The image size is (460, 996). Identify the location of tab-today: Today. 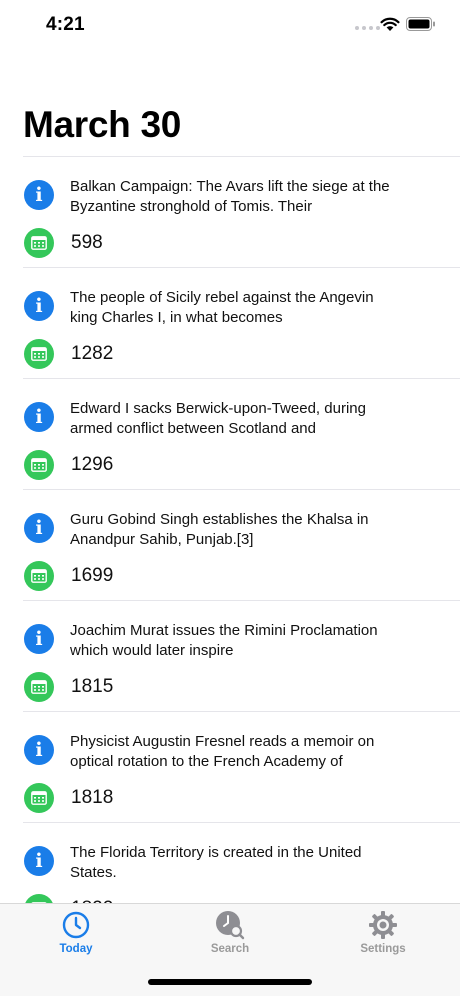
(76, 932).